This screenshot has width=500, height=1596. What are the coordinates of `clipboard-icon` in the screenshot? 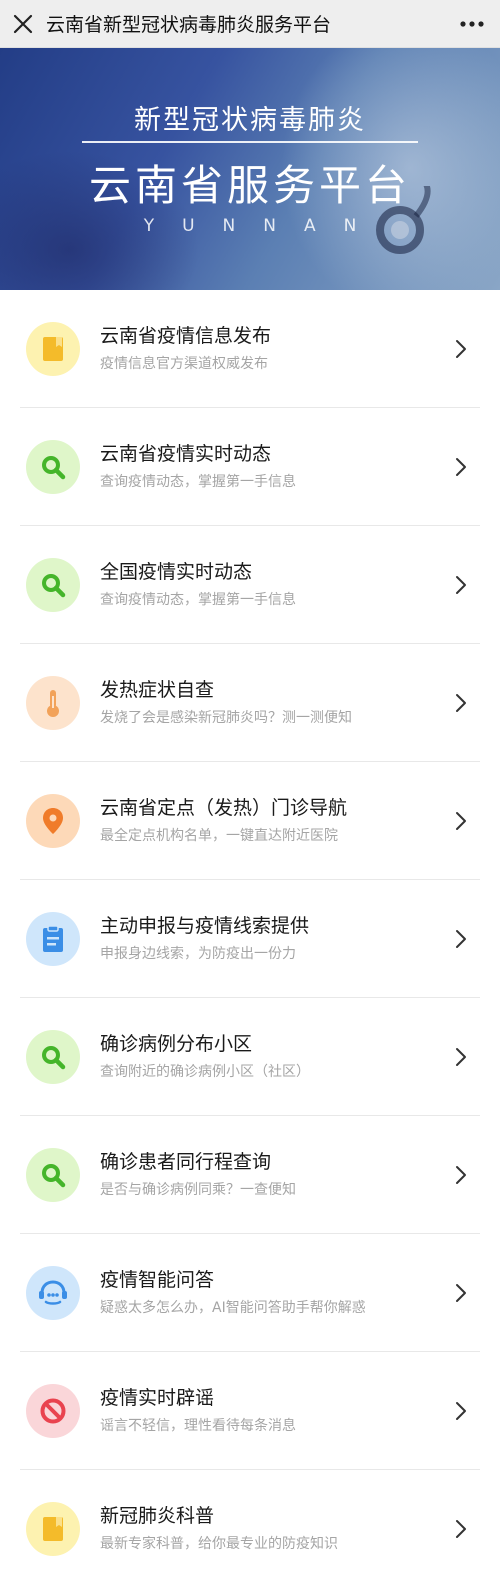 It's located at (53, 938).